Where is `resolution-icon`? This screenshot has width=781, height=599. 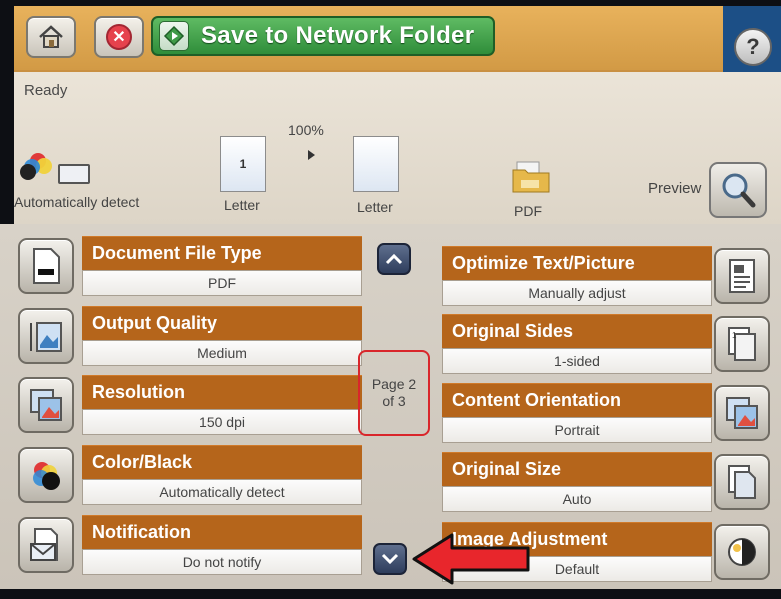
resolution-icon is located at coordinates (46, 405).